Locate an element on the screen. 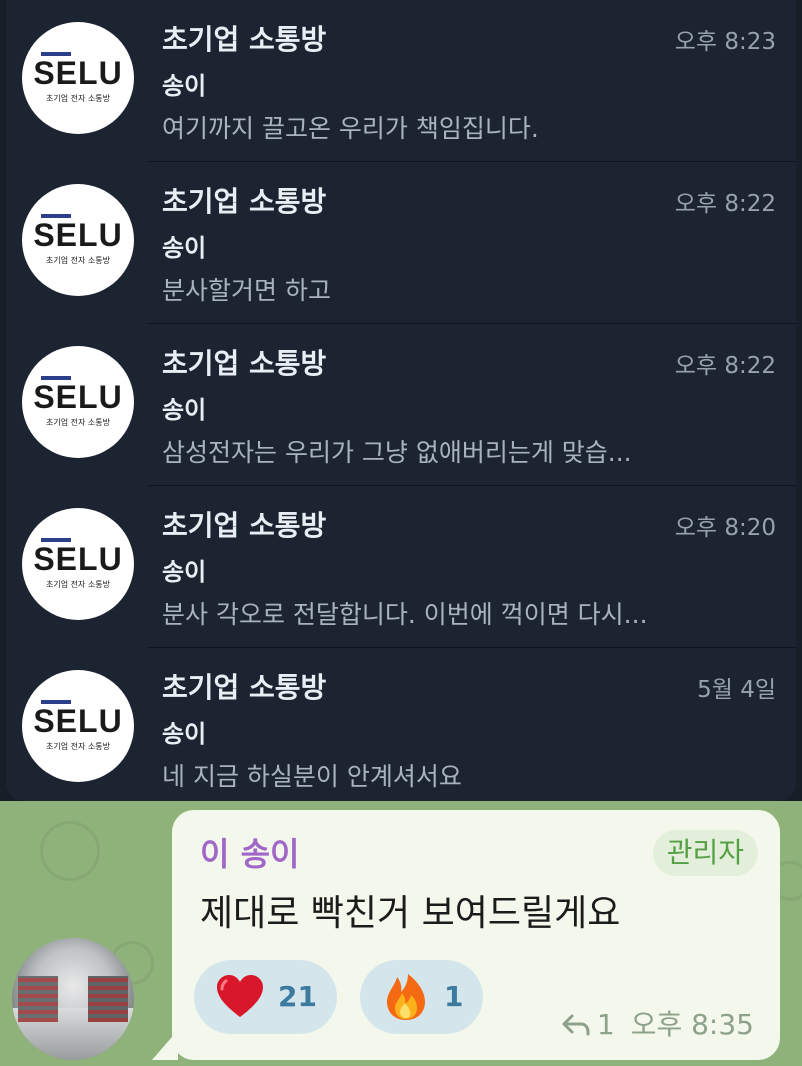 The height and width of the screenshot is (1066, 802). message-meta: 1 오후 8:35 is located at coordinates (657, 1025).